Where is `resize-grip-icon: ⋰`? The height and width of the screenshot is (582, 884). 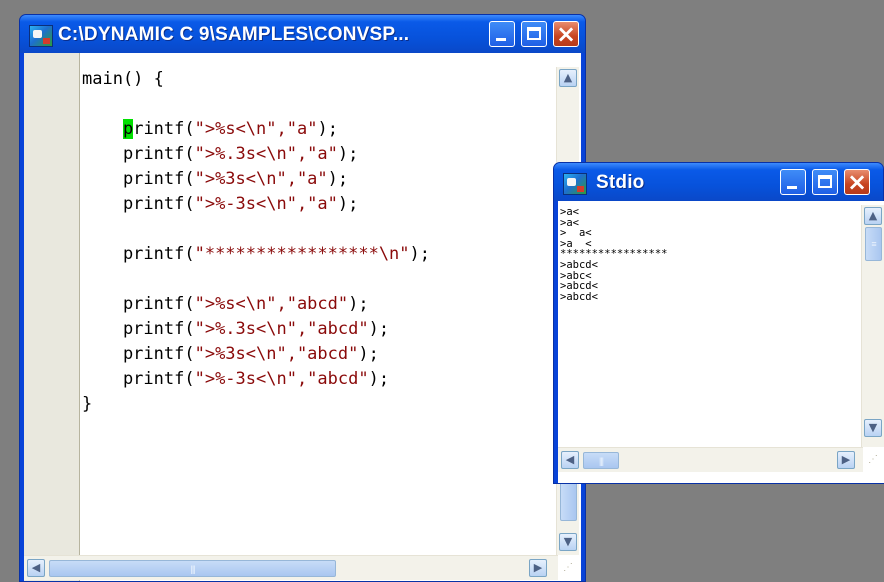
resize-grip-icon: ⋰ is located at coordinates (568, 568).